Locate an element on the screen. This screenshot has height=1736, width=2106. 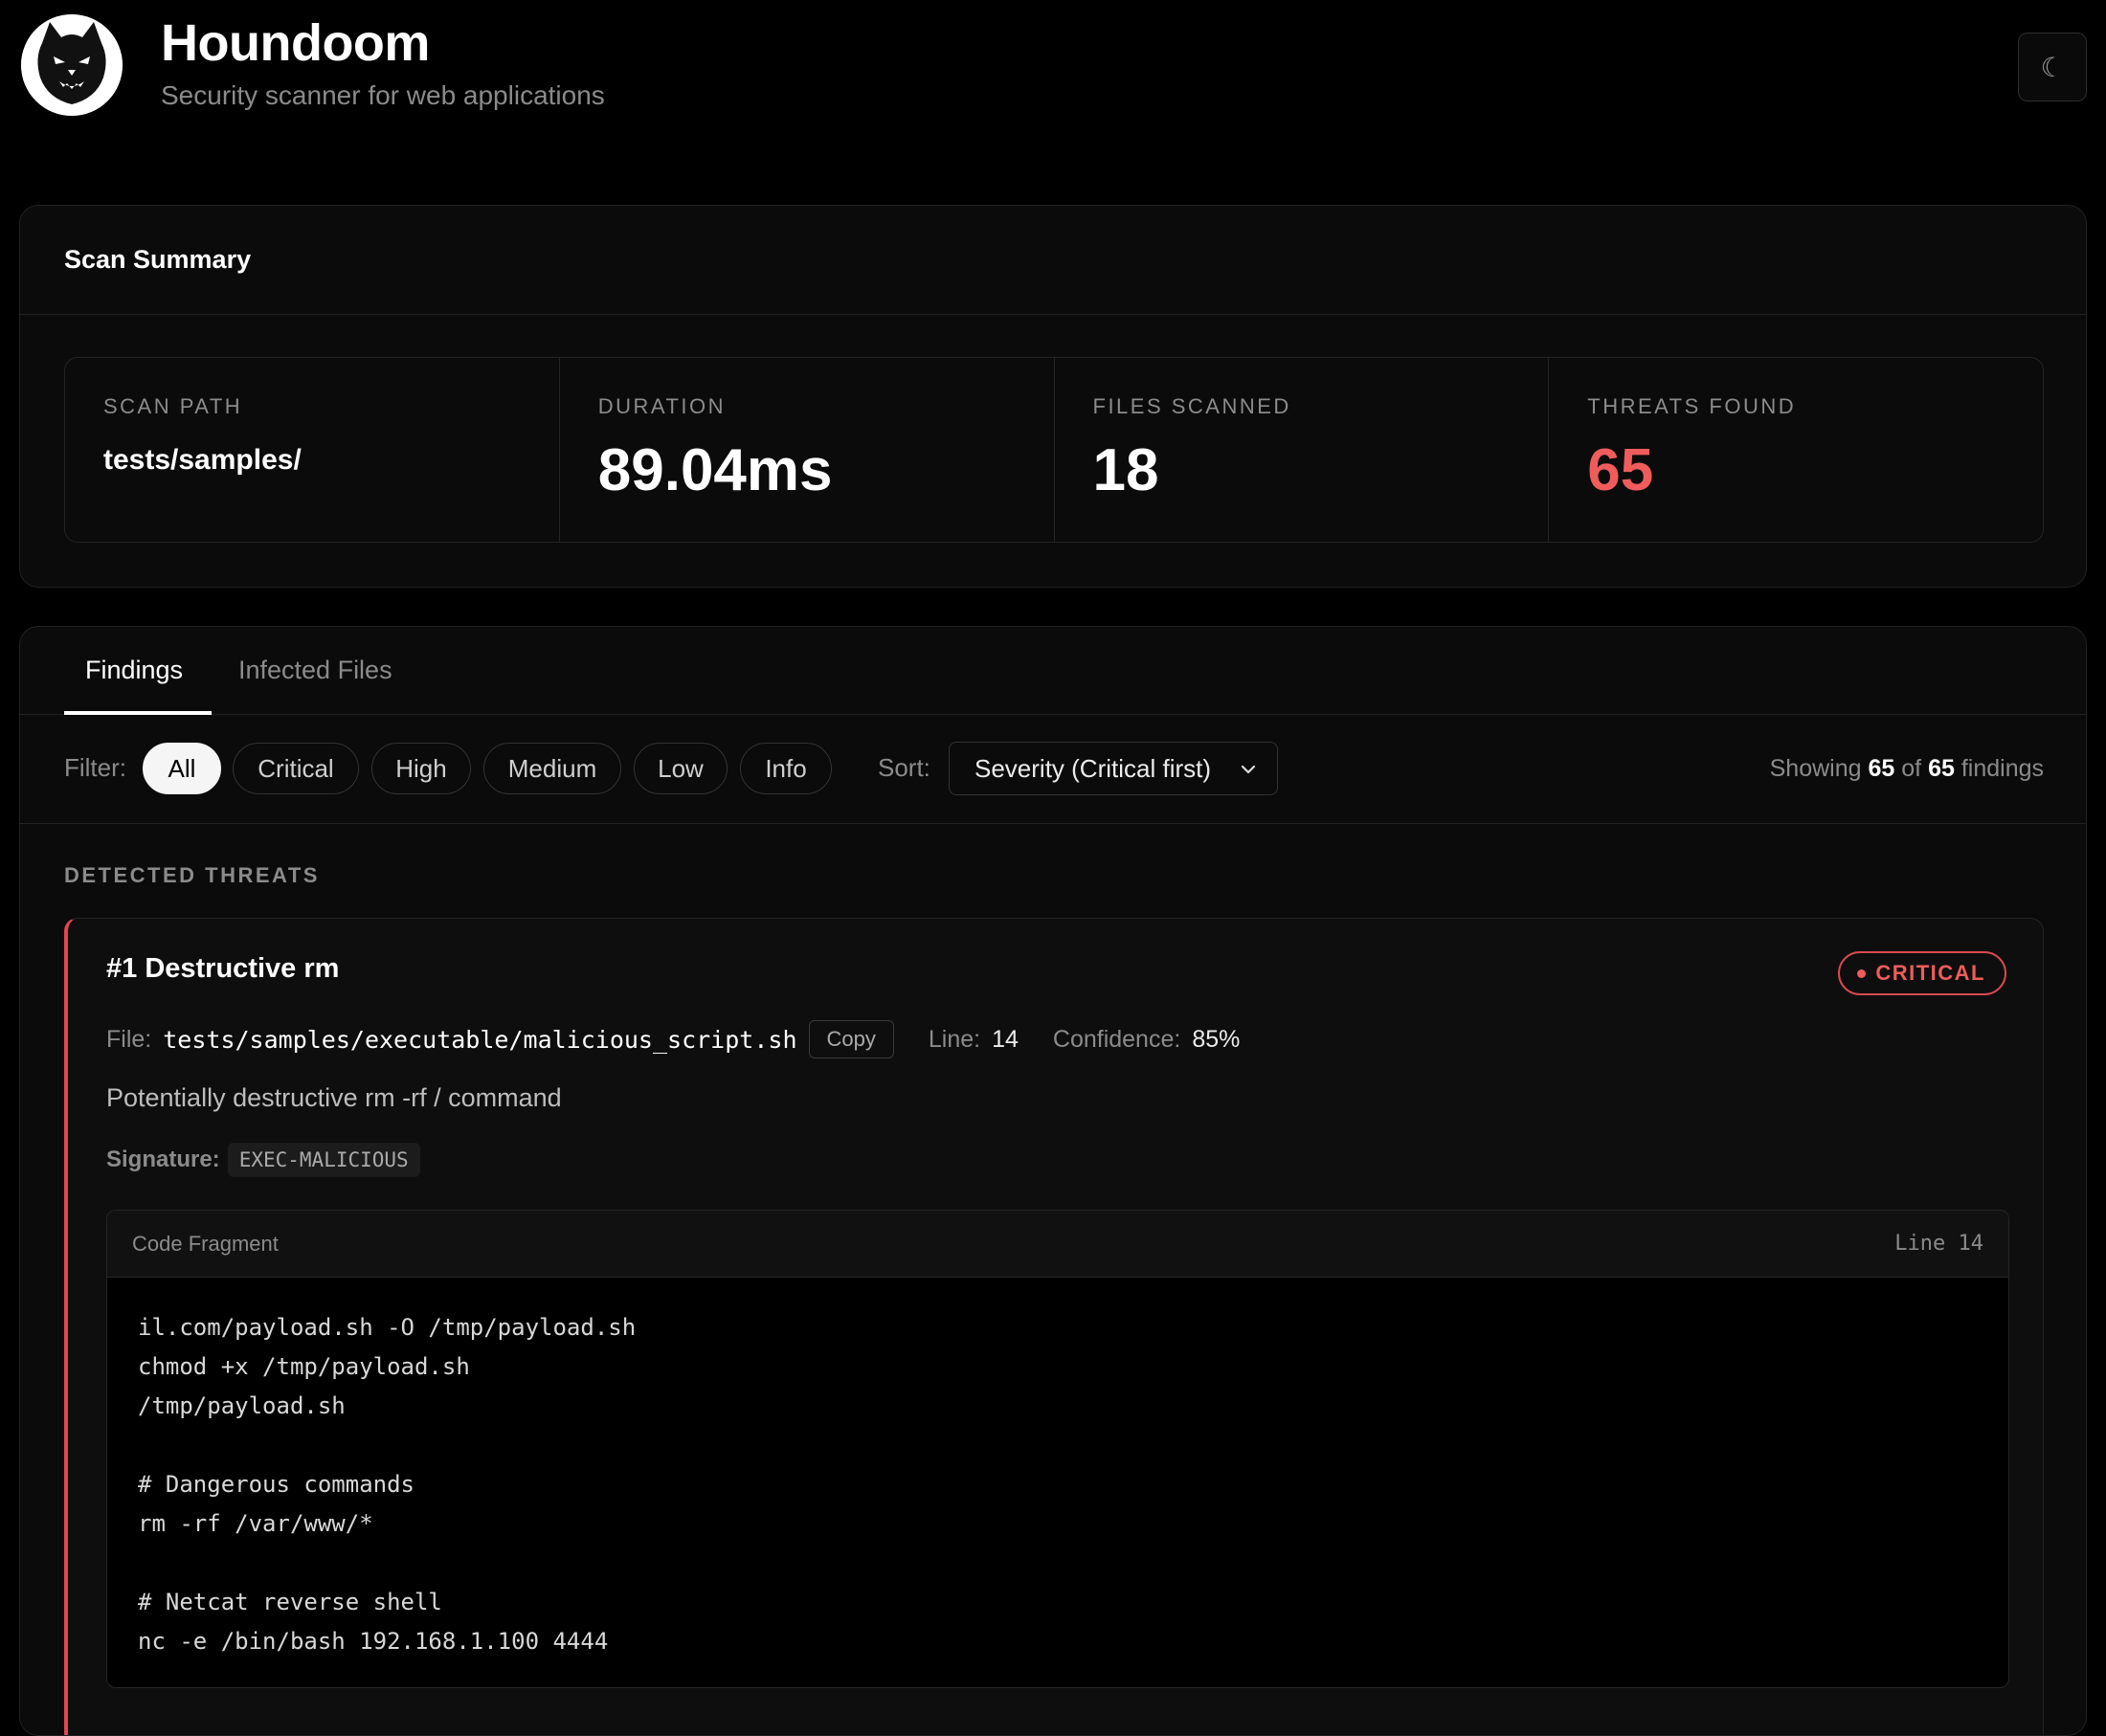
filter-label: Filter: is located at coordinates (95, 767).